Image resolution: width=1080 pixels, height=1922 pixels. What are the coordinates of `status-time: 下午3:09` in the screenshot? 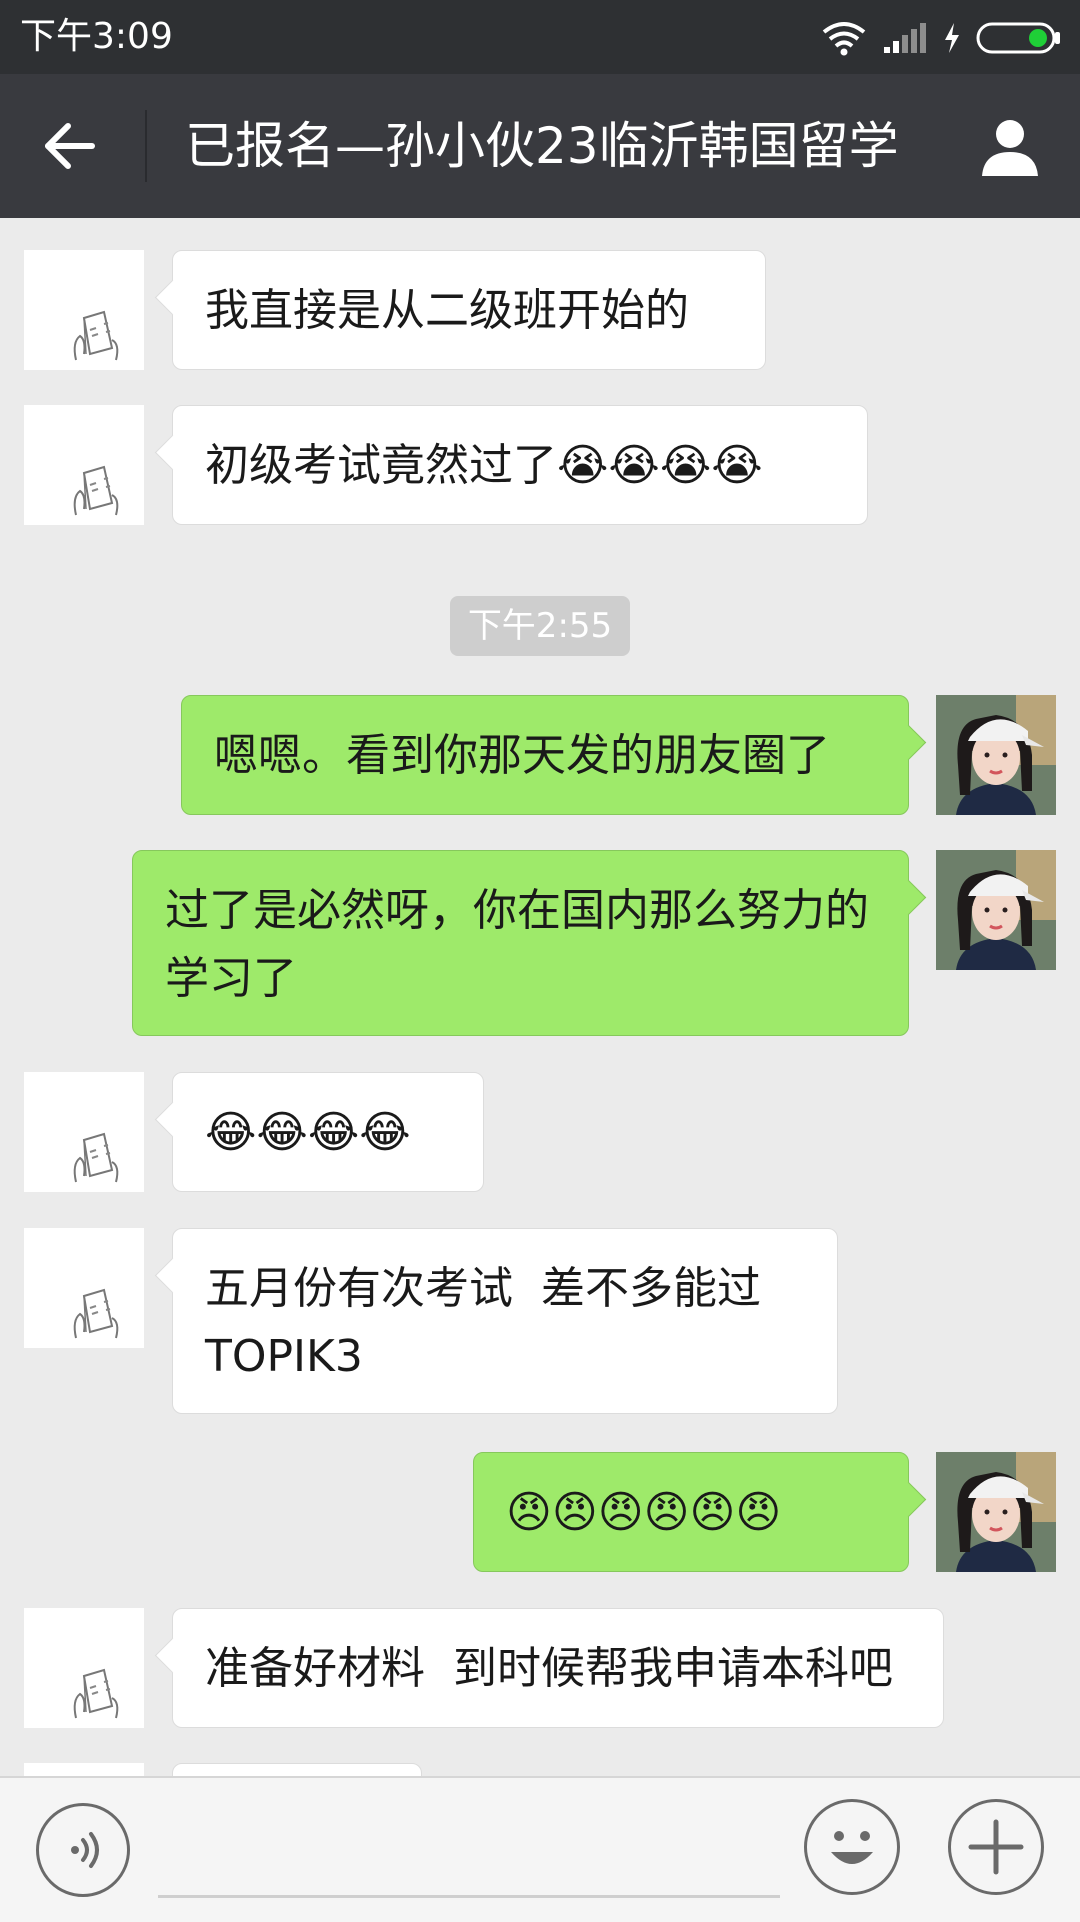 It's located at (96, 36).